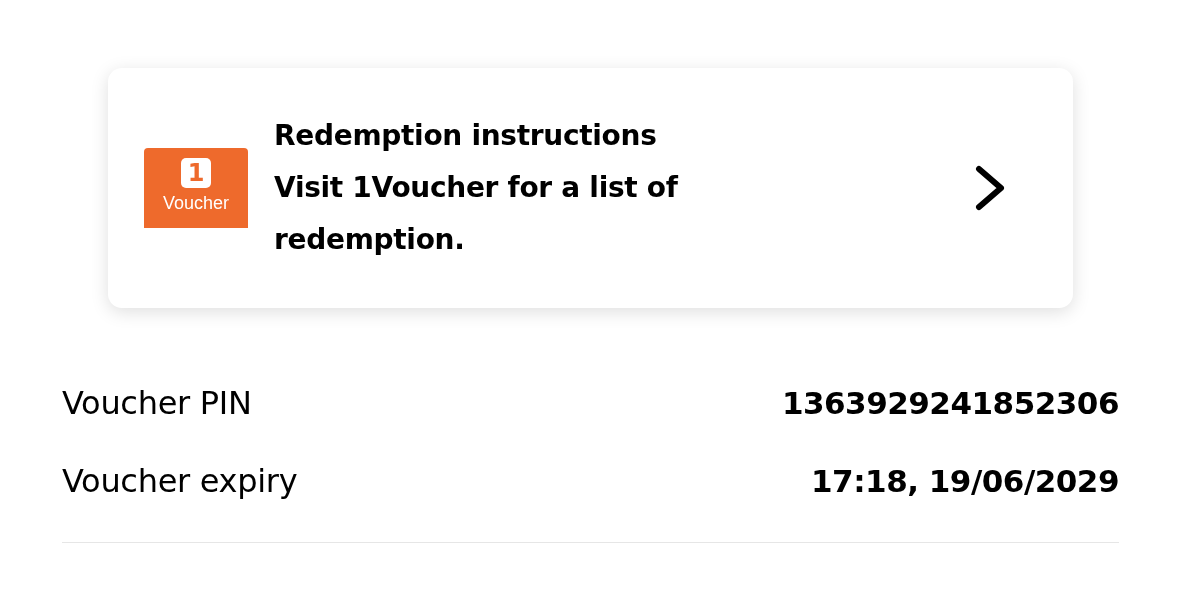 This screenshot has width=1179, height=608. What do you see at coordinates (950, 403) in the screenshot?
I see `detail-value: 1363929241852306` at bounding box center [950, 403].